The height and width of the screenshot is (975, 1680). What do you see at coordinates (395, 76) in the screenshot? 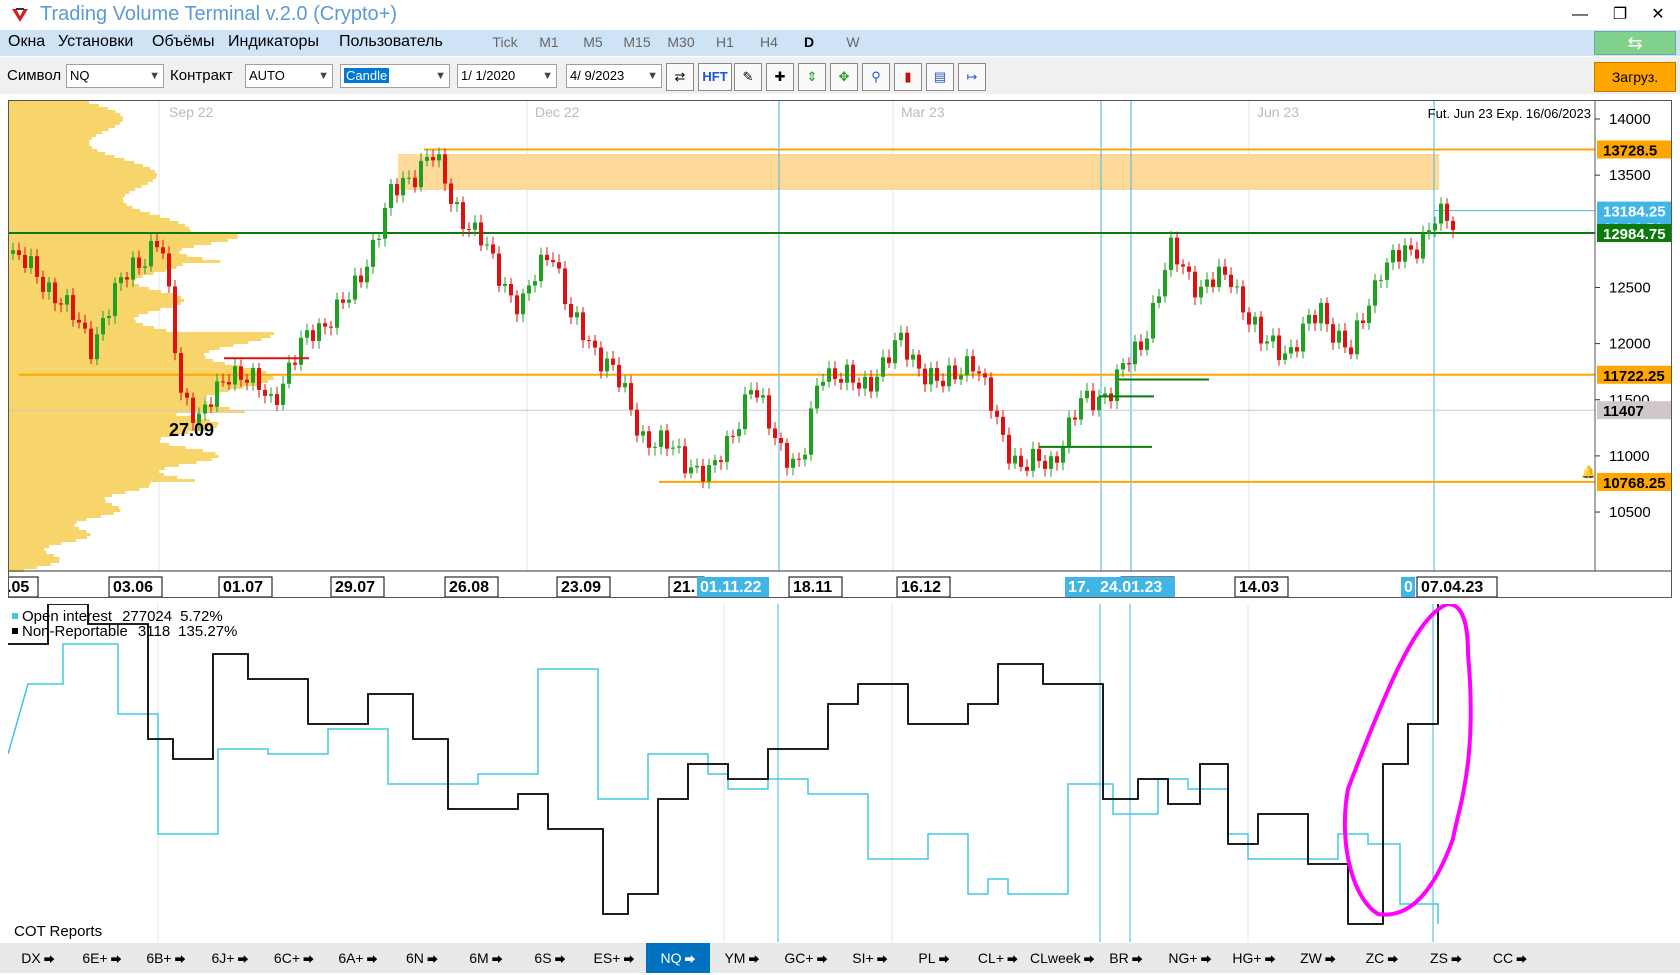
I see `chart-type-select: Candle ▼` at bounding box center [395, 76].